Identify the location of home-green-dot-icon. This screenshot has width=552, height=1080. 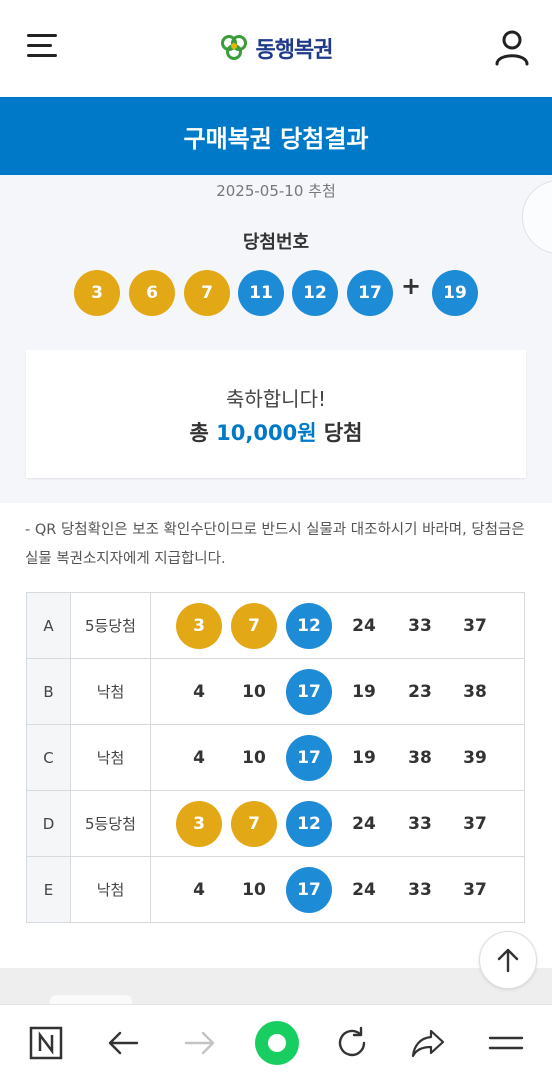
(277, 1043).